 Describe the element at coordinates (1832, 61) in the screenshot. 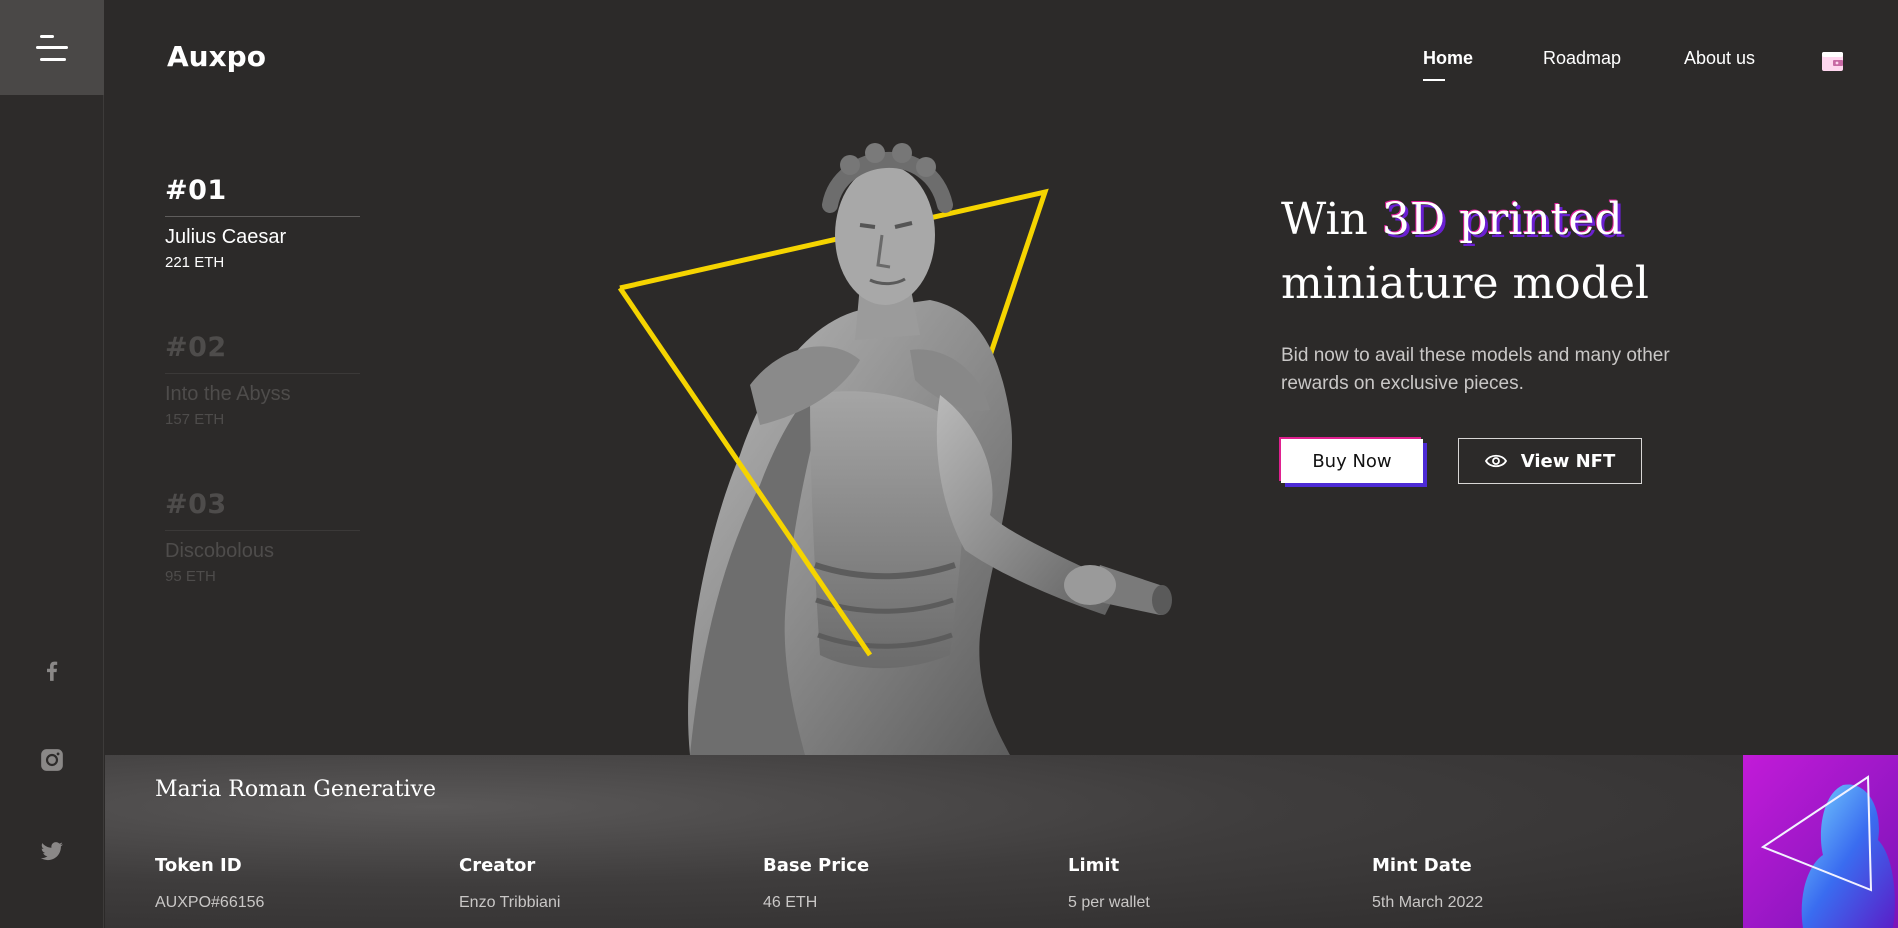

I see `wallet-icon` at that location.